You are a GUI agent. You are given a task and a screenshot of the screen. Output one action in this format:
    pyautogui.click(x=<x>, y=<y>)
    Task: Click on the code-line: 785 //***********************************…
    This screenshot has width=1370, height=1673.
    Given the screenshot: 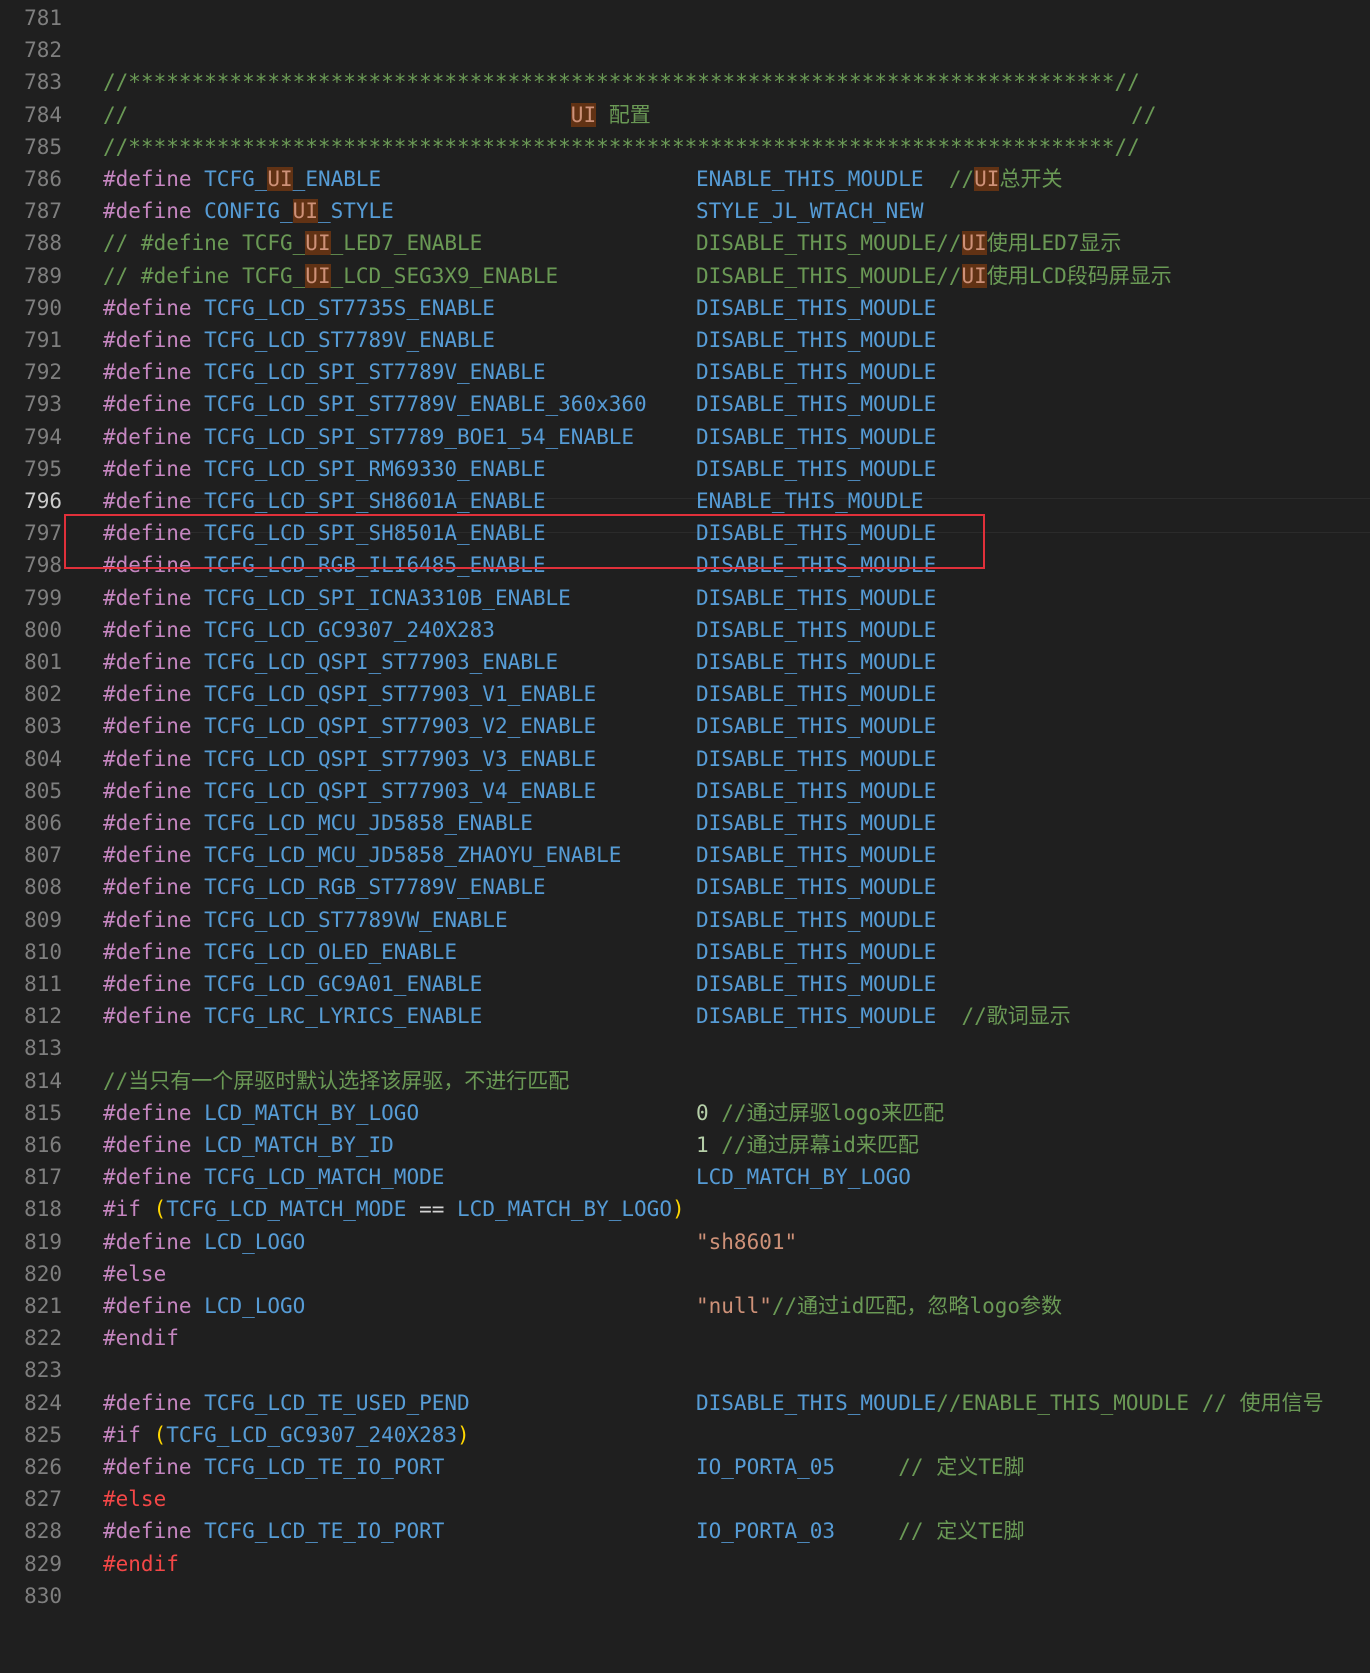 What is the action you would take?
    pyautogui.click(x=685, y=147)
    